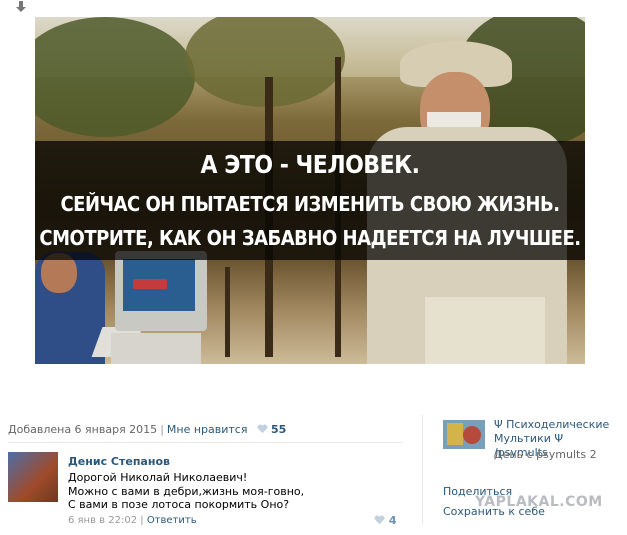  I want to click on download-icon, so click(21, 7).